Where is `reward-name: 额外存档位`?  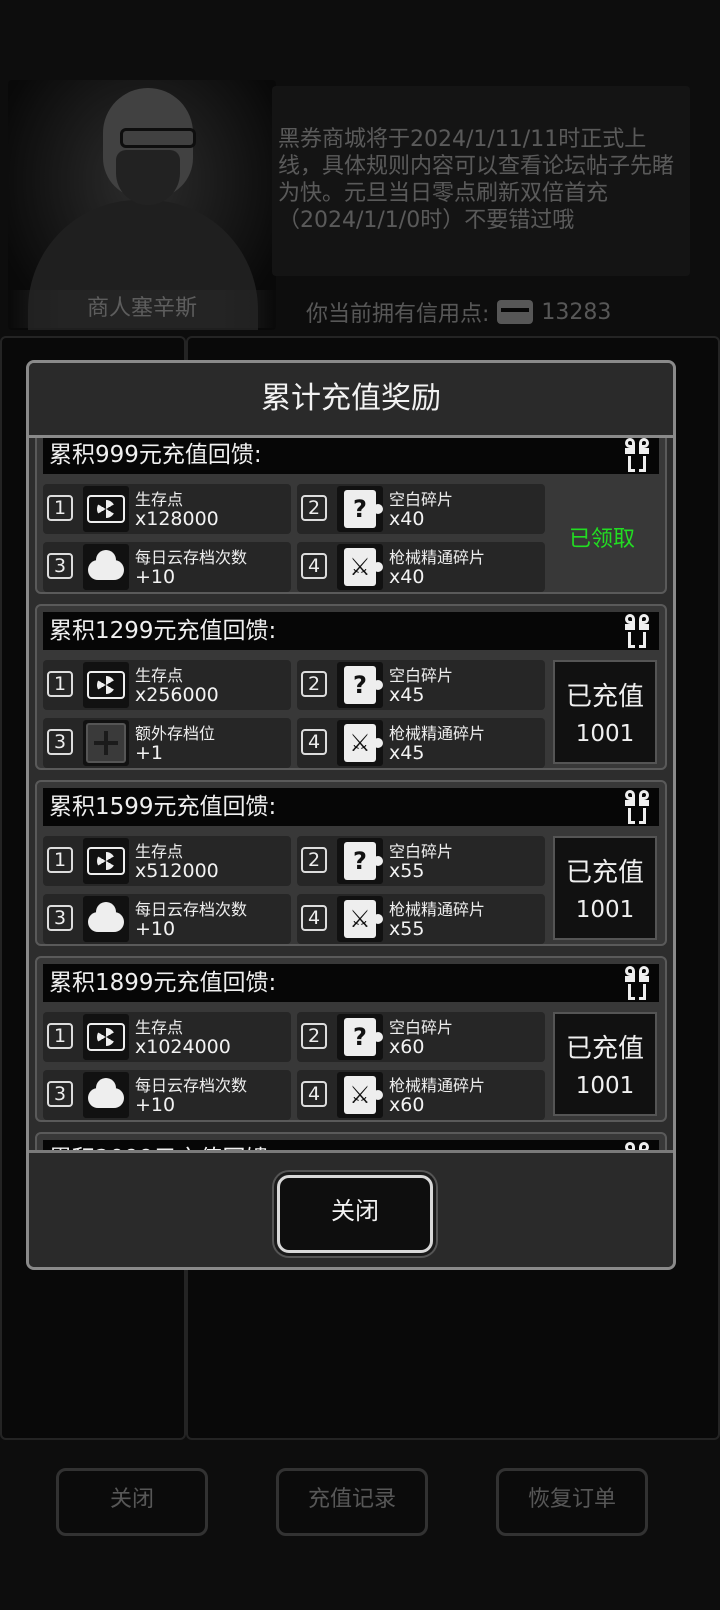
reward-name: 额外存档位 is located at coordinates (175, 733).